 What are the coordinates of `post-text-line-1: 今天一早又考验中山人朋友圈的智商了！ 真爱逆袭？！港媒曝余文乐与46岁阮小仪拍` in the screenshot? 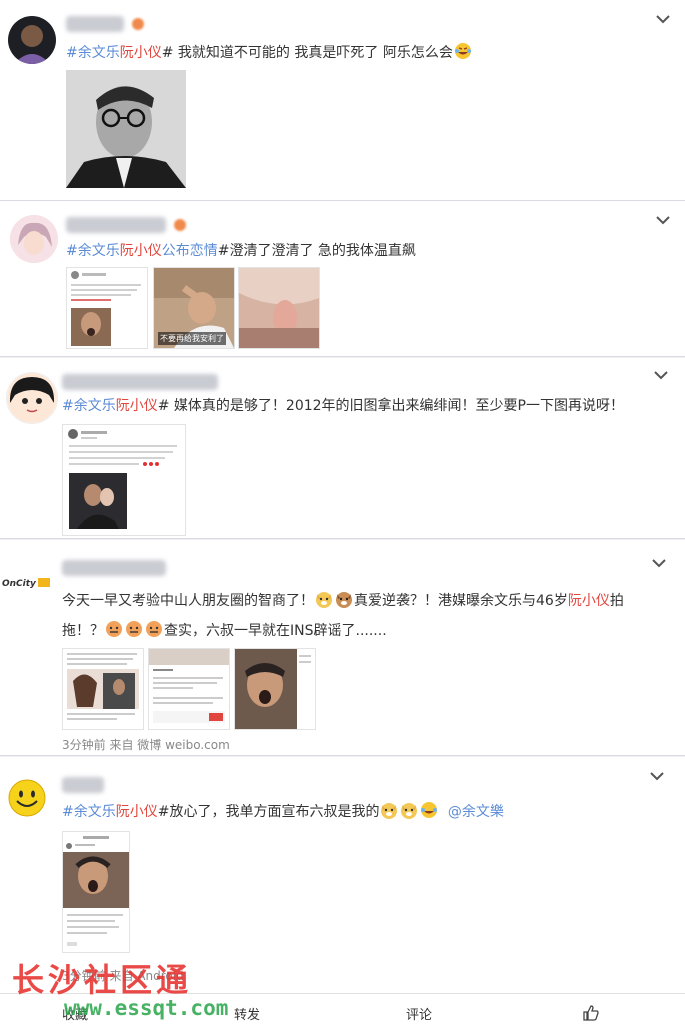 It's located at (343, 600).